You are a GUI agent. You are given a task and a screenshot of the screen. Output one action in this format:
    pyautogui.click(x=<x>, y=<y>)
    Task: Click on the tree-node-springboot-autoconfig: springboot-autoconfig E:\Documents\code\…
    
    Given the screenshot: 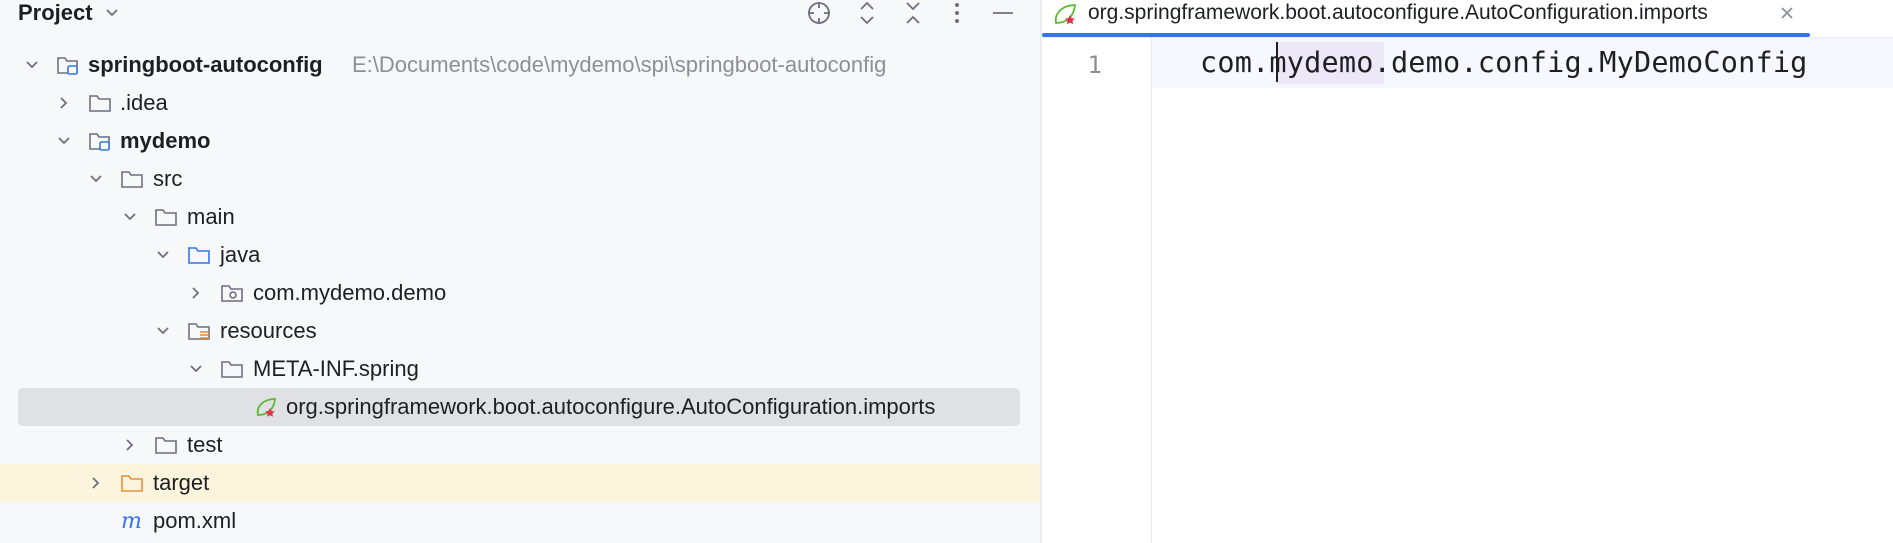 What is the action you would take?
    pyautogui.click(x=520, y=65)
    